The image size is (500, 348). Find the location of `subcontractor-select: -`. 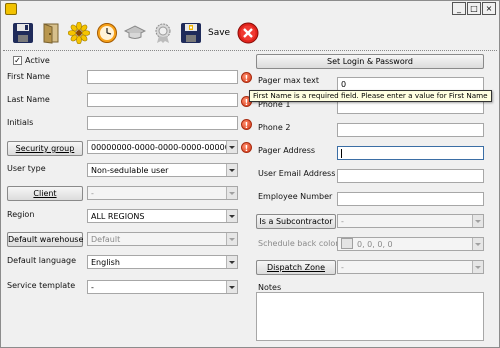

subcontractor-select: - is located at coordinates (410, 221).